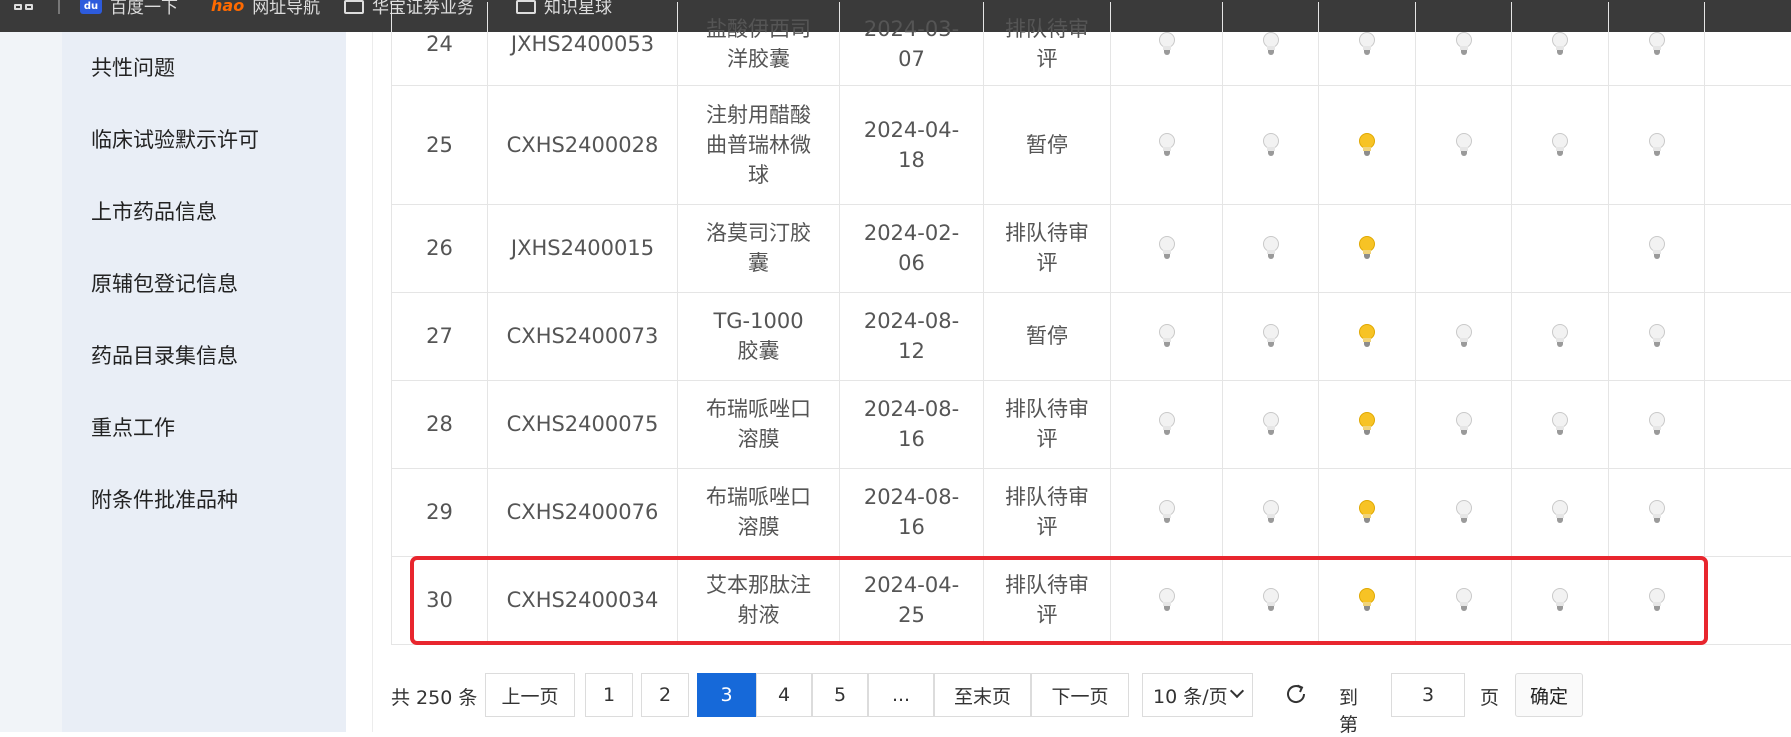  I want to click on drug-name-text: 盐酸伊西司洋胶囊, so click(758, 43).